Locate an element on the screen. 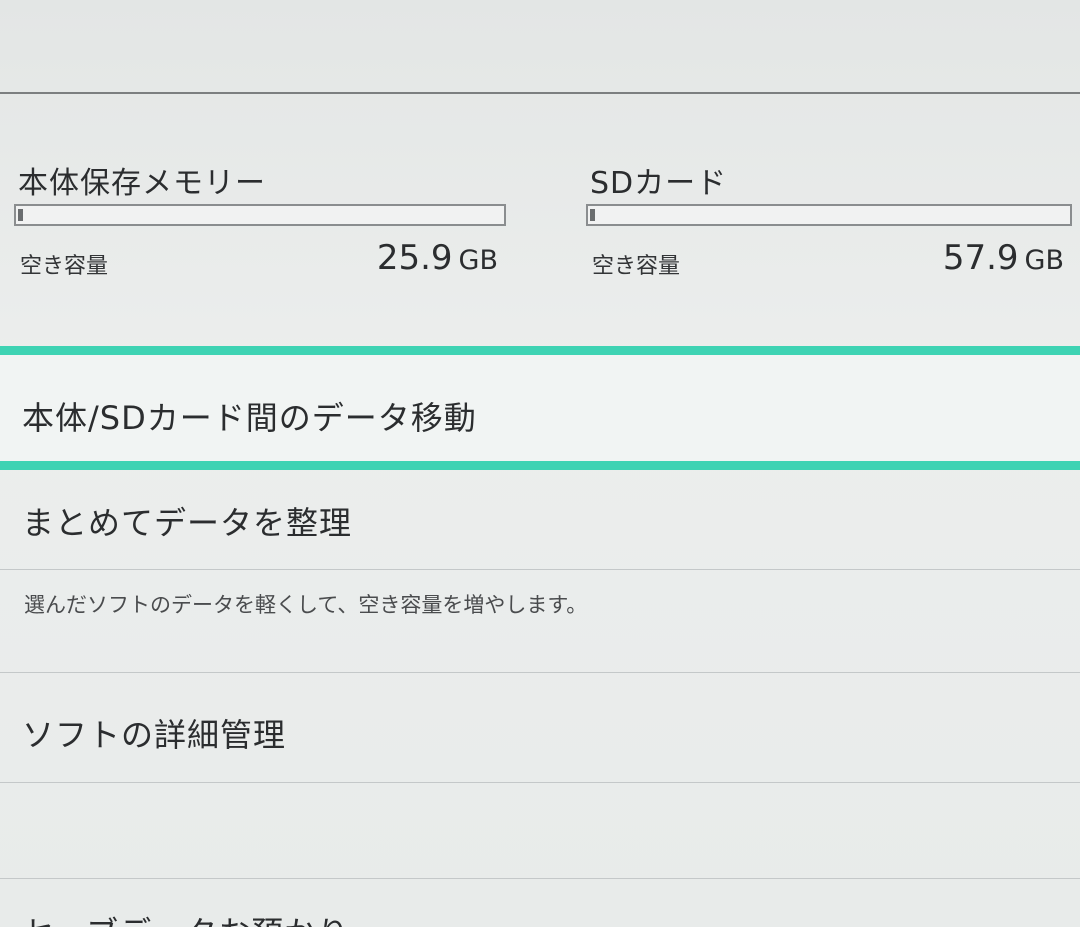 The width and height of the screenshot is (1080, 927). organize-data-menu-item: まとめてデータを整理 is located at coordinates (540, 520).